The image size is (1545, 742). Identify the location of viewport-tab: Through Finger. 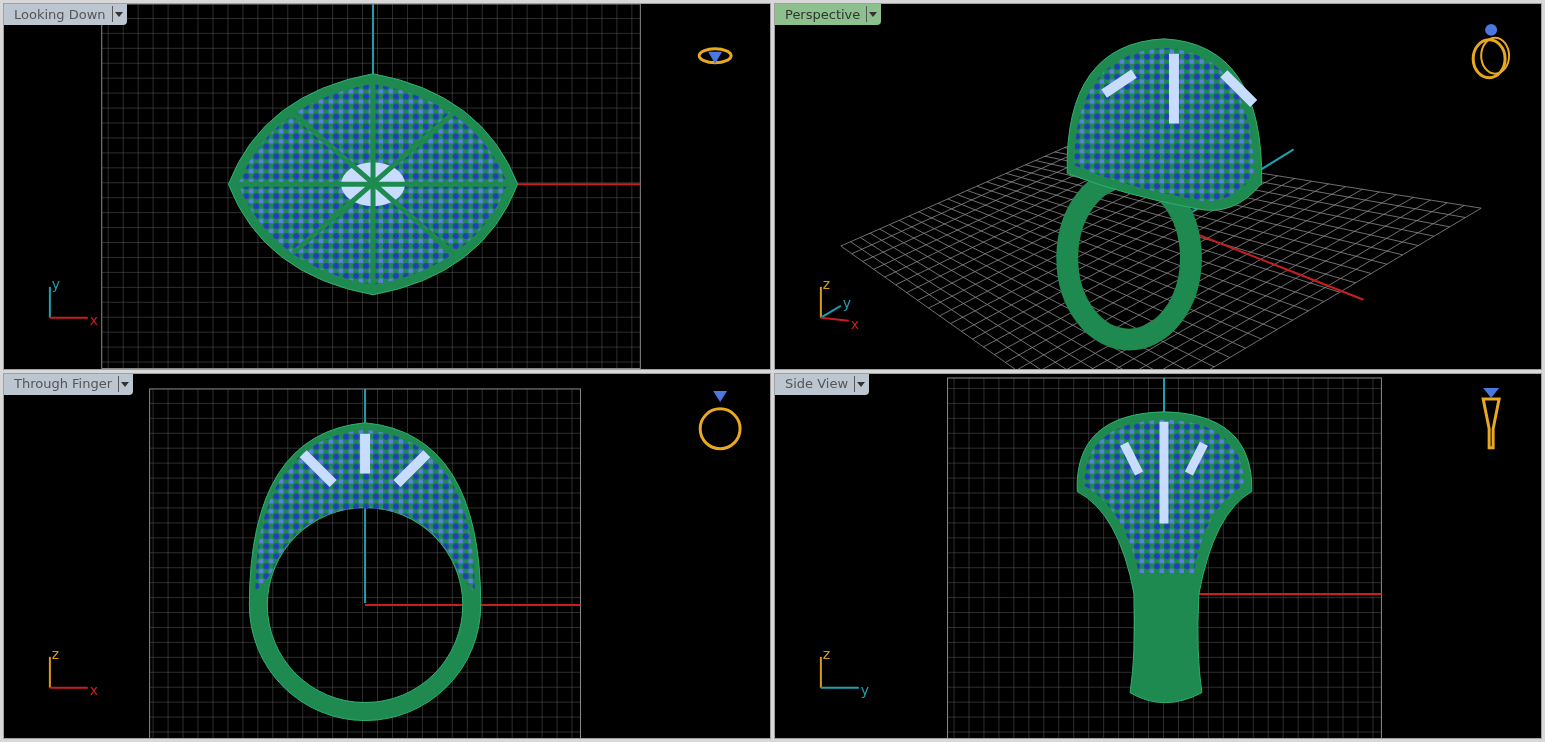
(69, 384).